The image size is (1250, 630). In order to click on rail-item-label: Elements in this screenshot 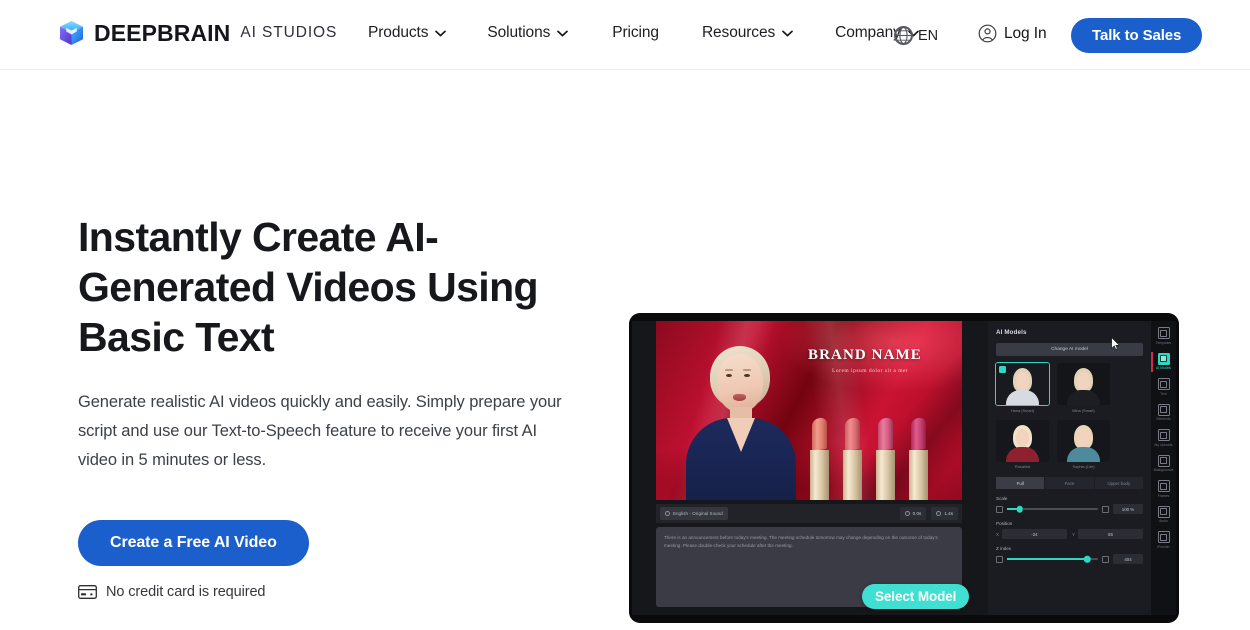, I will do `click(1163, 419)`.